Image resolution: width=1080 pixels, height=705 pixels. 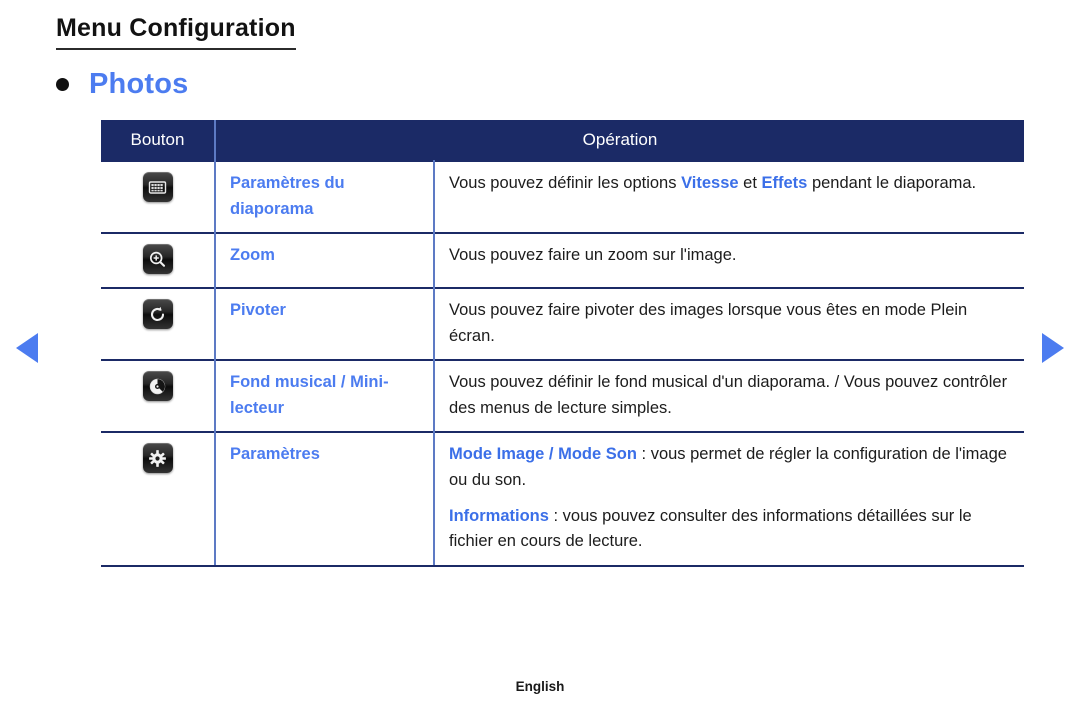 I want to click on table-header-row: Bouton Opération, so click(x=563, y=140).